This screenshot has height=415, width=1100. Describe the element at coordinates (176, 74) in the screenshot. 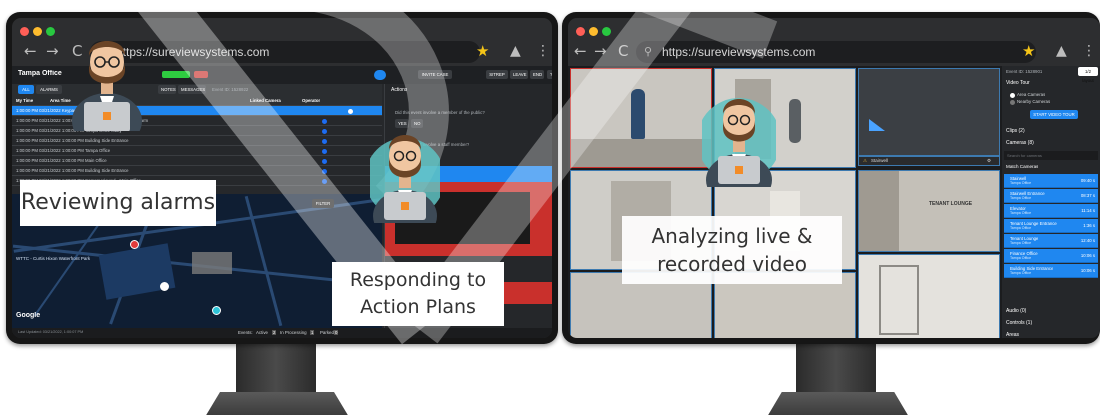

I see `status-toggle-green` at that location.